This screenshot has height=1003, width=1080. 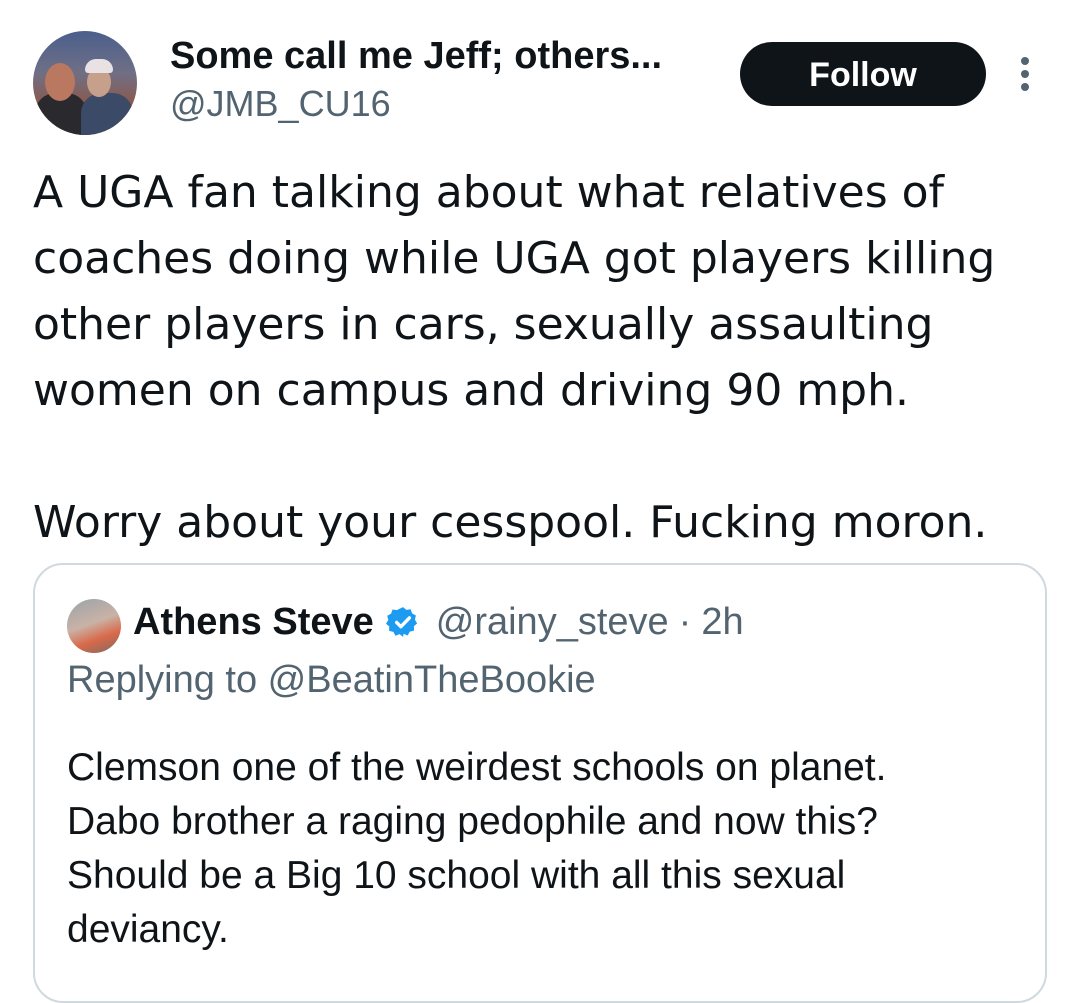 What do you see at coordinates (85, 83) in the screenshot?
I see `author-avatar` at bounding box center [85, 83].